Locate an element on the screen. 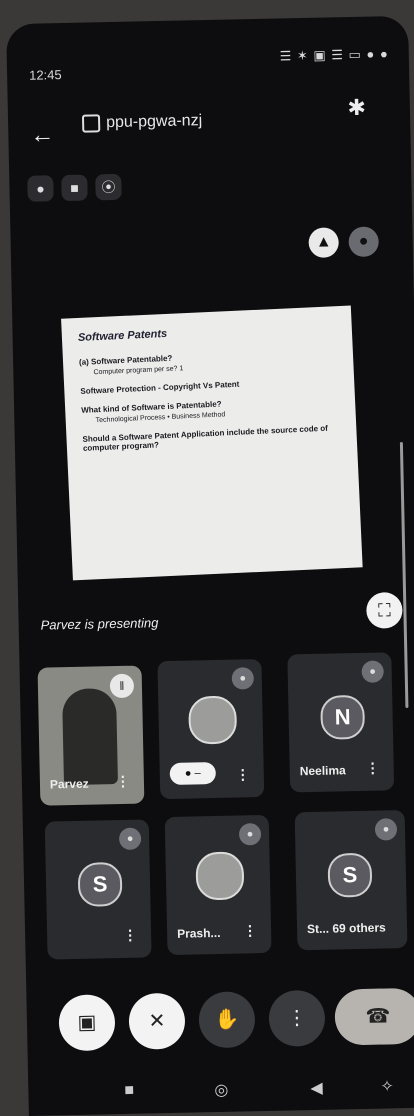  participant-tile: ● Prash... ⋮ is located at coordinates (218, 885).